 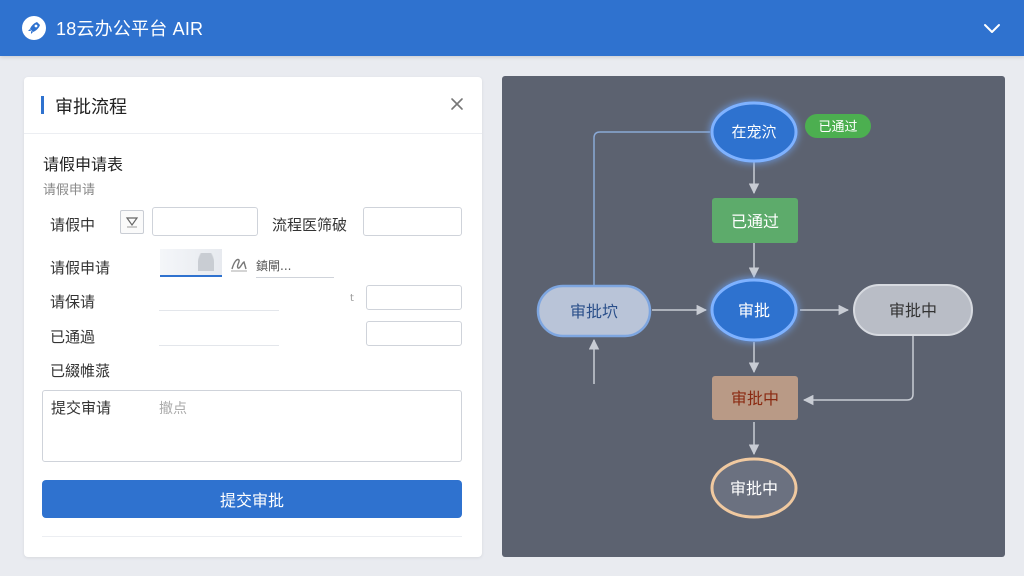 I want to click on flow-node-pending-label: 审批中, so click(x=755, y=398).